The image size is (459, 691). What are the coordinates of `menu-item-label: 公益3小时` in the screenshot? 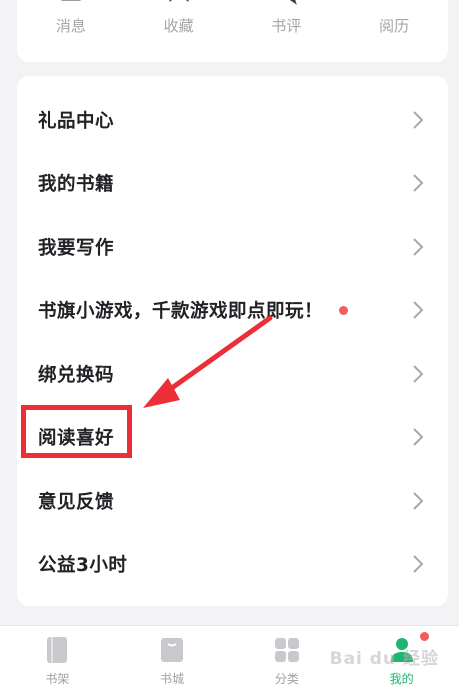 It's located at (83, 566).